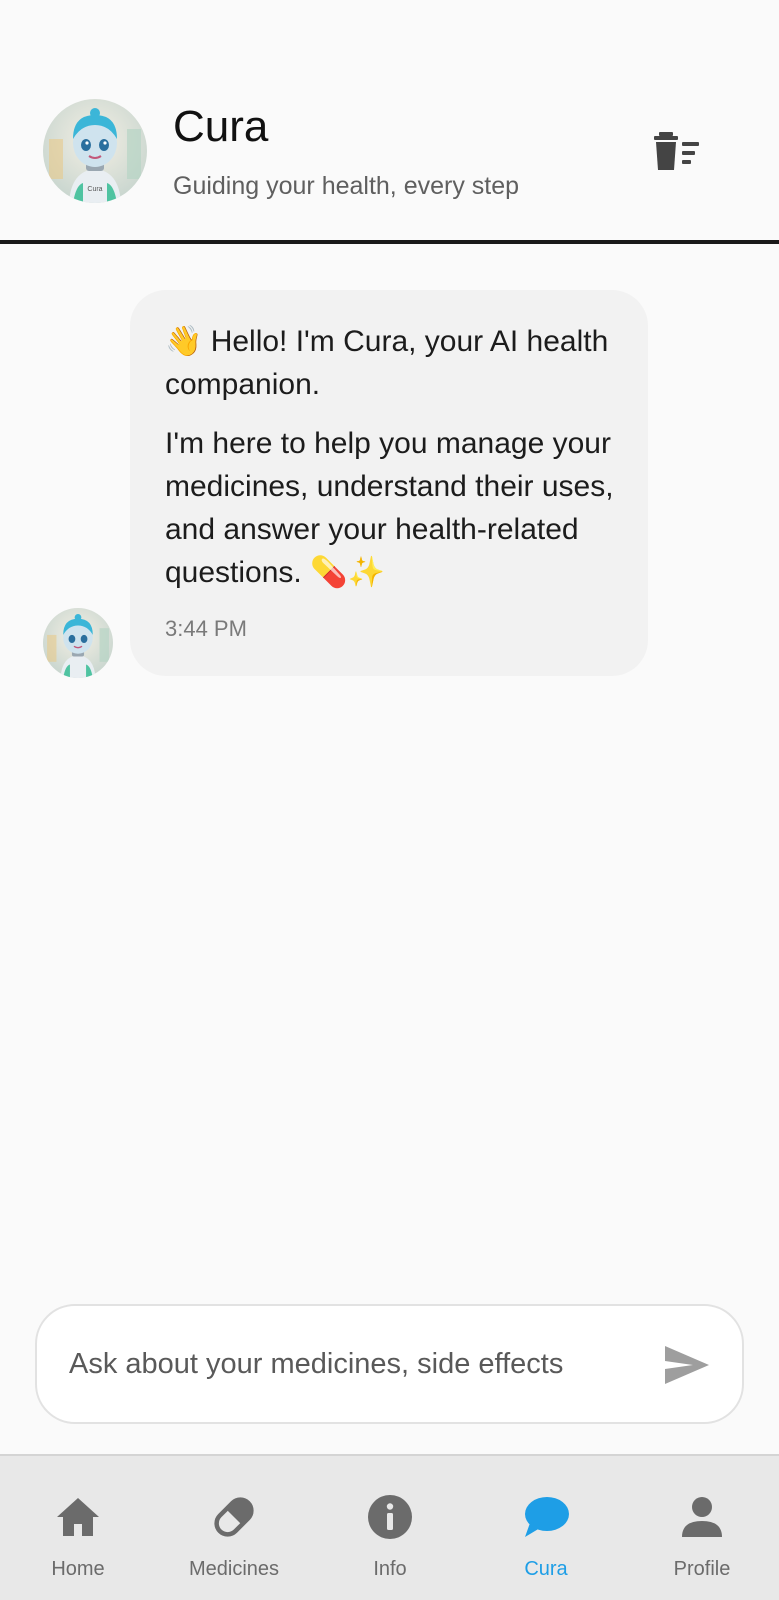 The height and width of the screenshot is (1600, 779). I want to click on nav-item-profile: Profile, so click(701, 1528).